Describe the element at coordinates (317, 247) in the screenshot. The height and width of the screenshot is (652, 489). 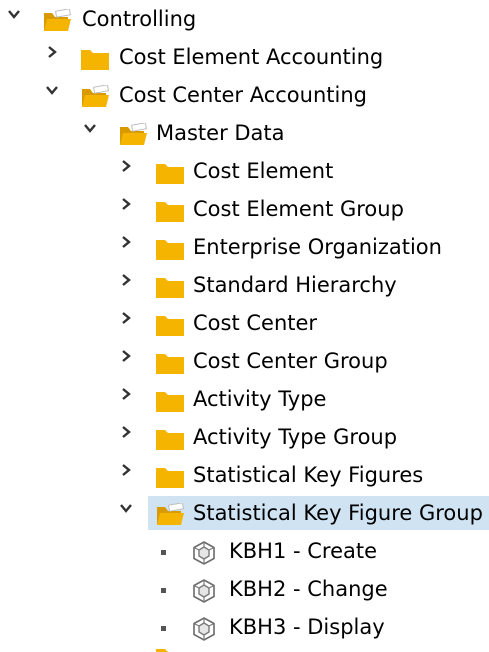
I see `tree-node-label: Enterprise Organization` at that location.